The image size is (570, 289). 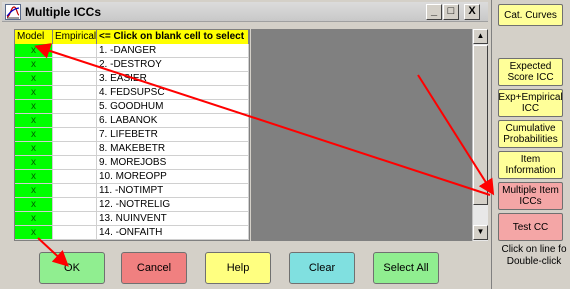 What do you see at coordinates (472, 12) in the screenshot?
I see `close-button: X` at bounding box center [472, 12].